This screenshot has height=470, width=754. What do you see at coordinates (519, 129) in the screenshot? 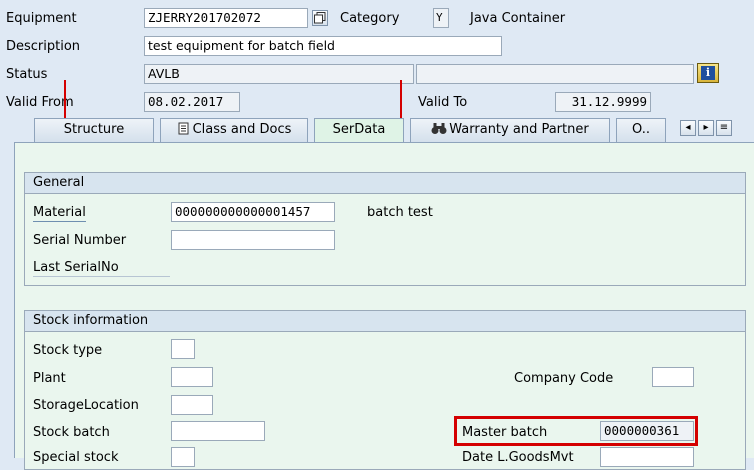
I see `tab-label: Warranty and Partner` at bounding box center [519, 129].